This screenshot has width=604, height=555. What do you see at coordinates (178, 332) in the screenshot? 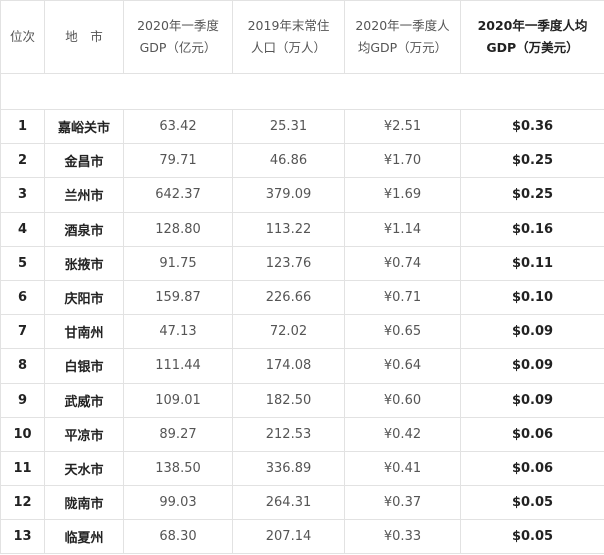
I see `gdp-cell: 47.13` at bounding box center [178, 332].